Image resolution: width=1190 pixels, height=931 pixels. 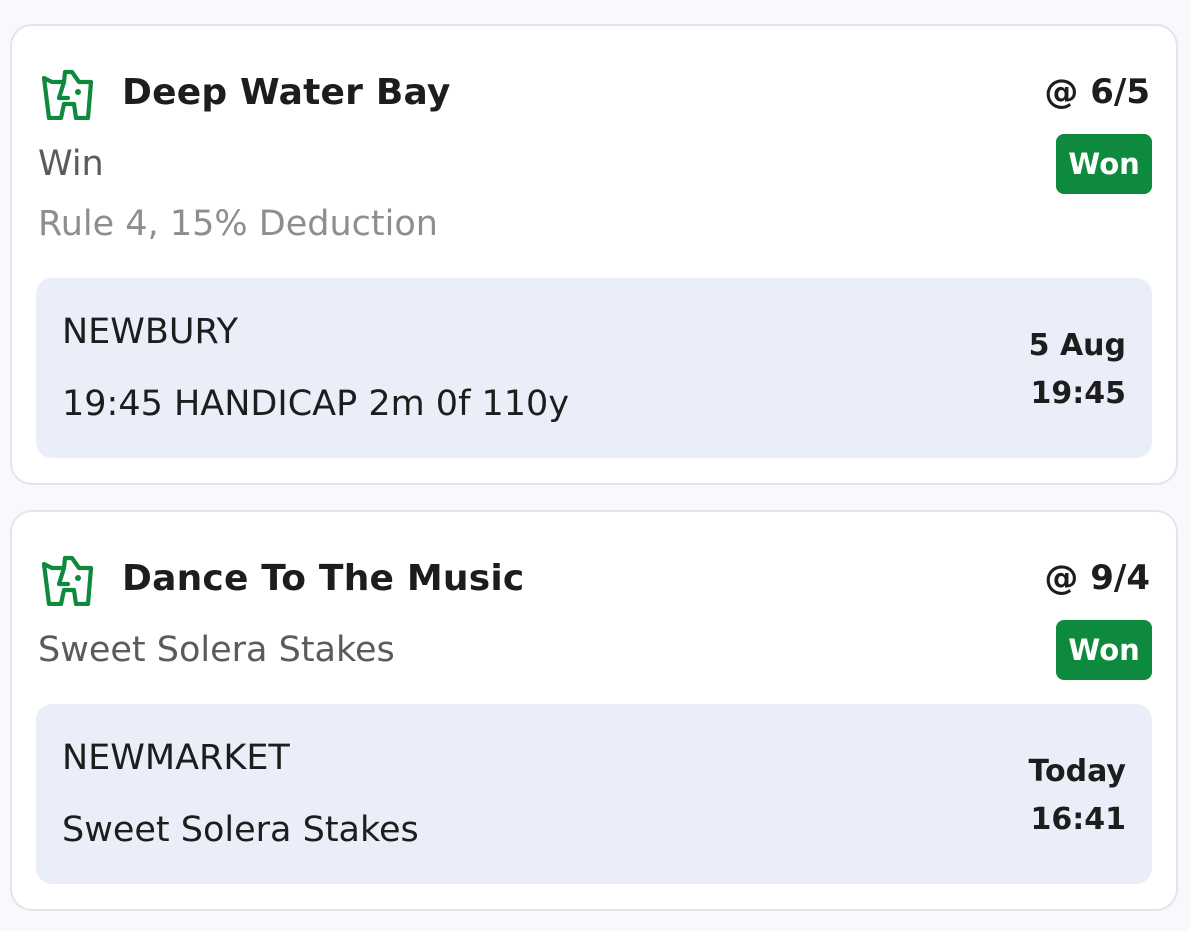 I want to click on event-race: Sweet Solera Stakes, so click(x=240, y=830).